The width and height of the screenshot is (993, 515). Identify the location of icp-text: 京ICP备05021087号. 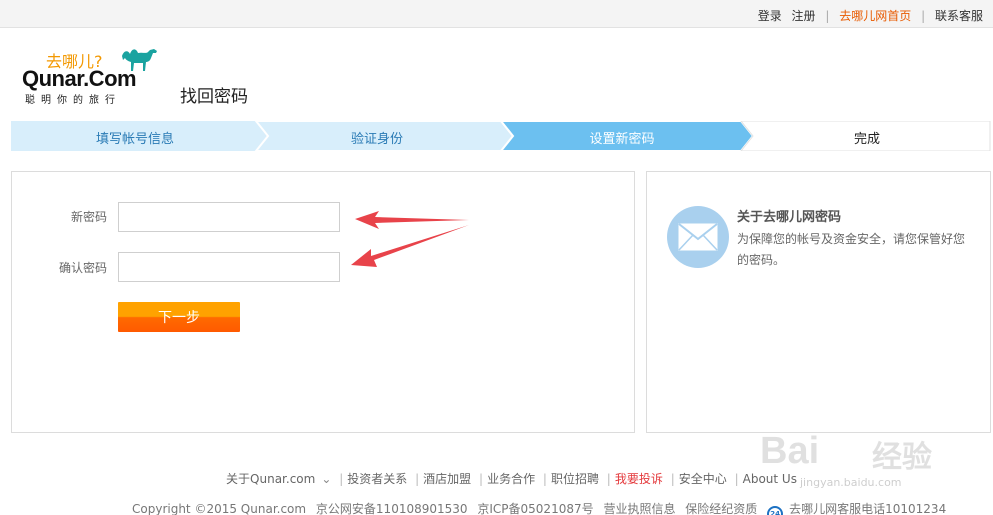
(535, 508).